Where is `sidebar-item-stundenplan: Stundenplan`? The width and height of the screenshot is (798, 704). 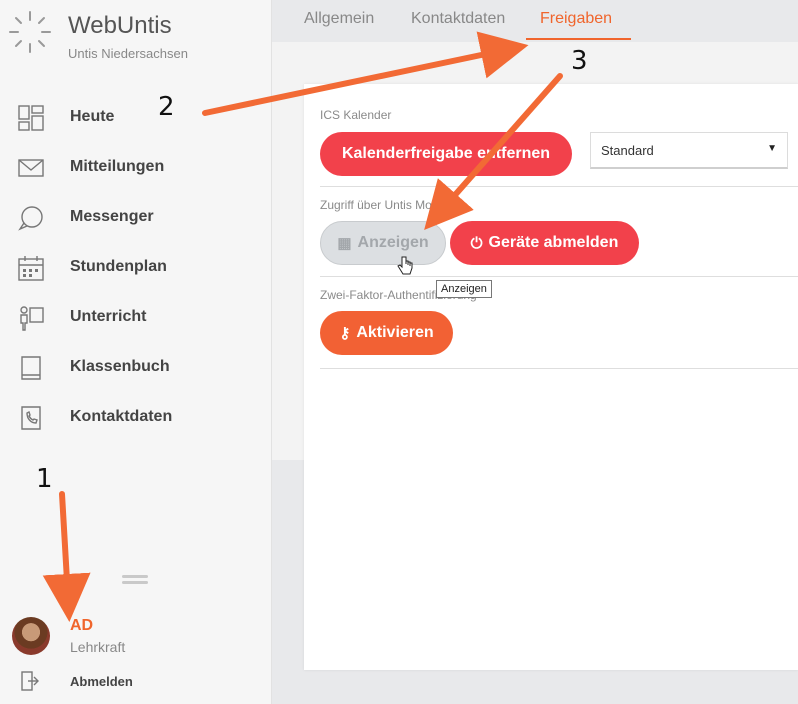
sidebar-item-stundenplan: Stundenplan is located at coordinates (135, 267).